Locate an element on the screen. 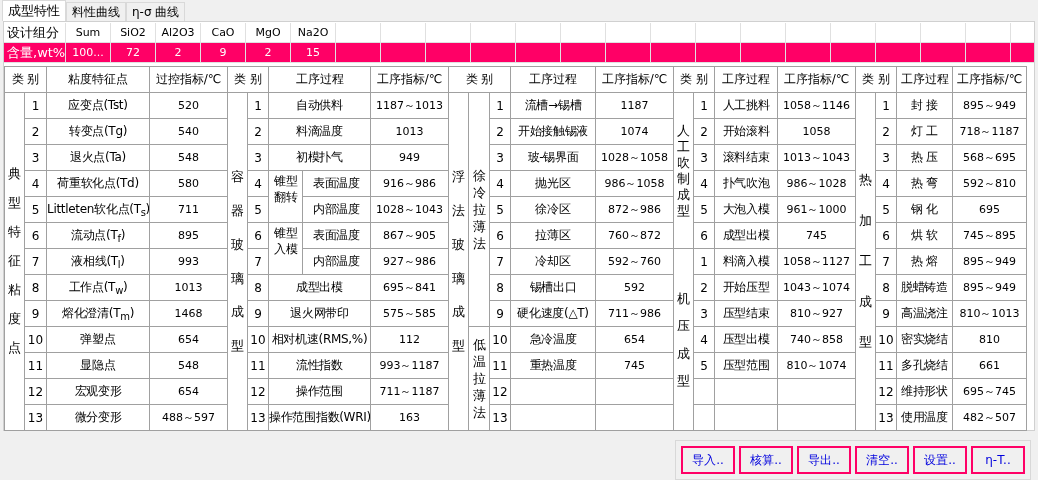  column-header: 粘度特征点 is located at coordinates (98, 79).